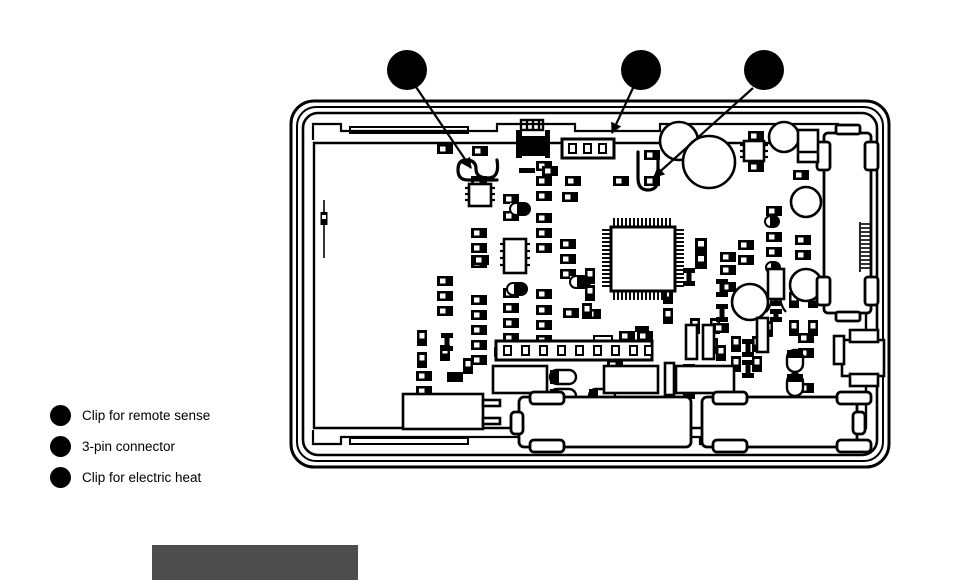  What do you see at coordinates (765, 341) in the screenshot?
I see `vertical-bar-components` at bounding box center [765, 341].